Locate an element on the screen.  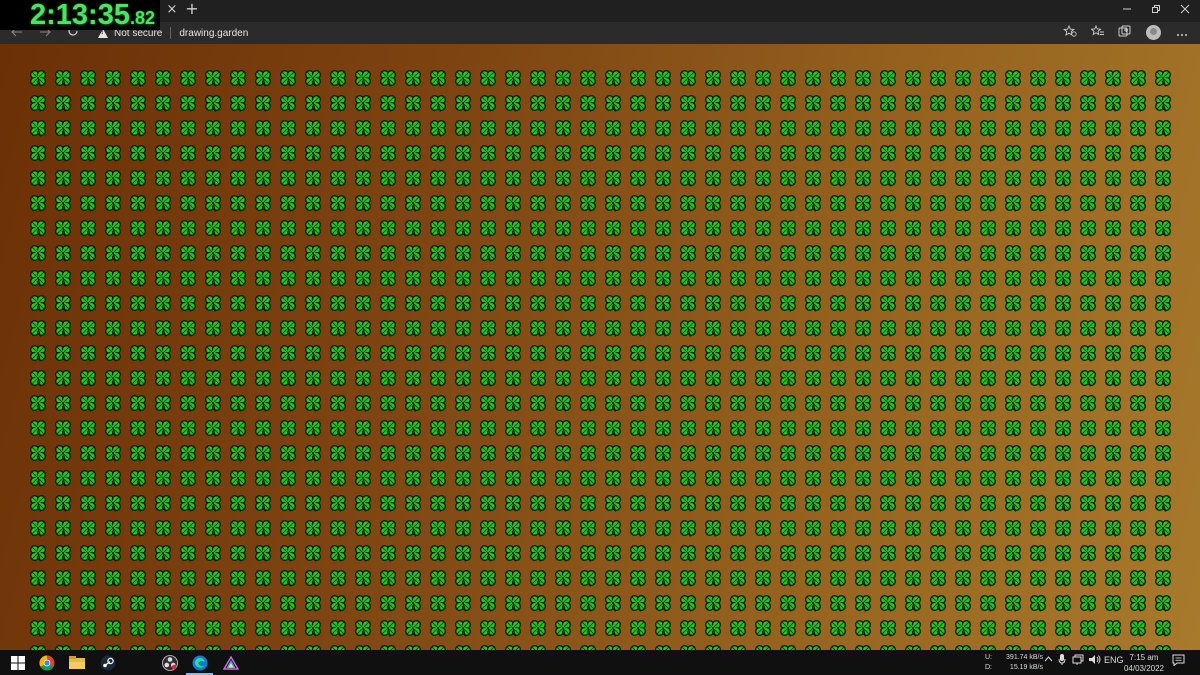
taskbar-app is located at coordinates (230, 662).